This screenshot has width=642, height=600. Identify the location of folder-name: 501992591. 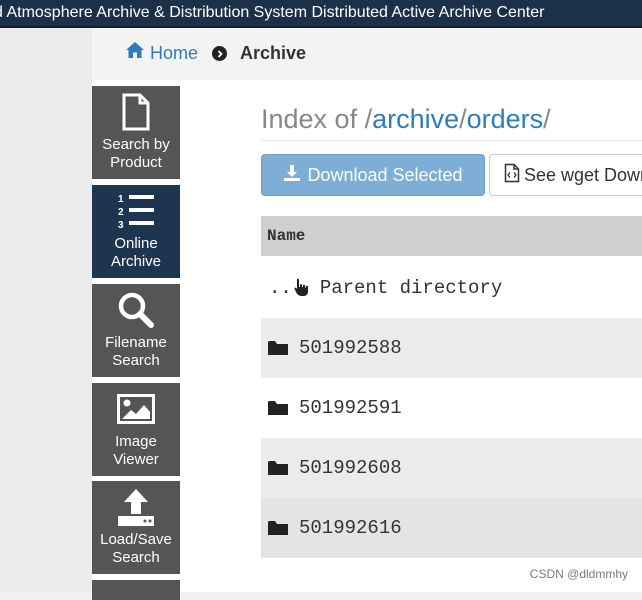
(350, 408).